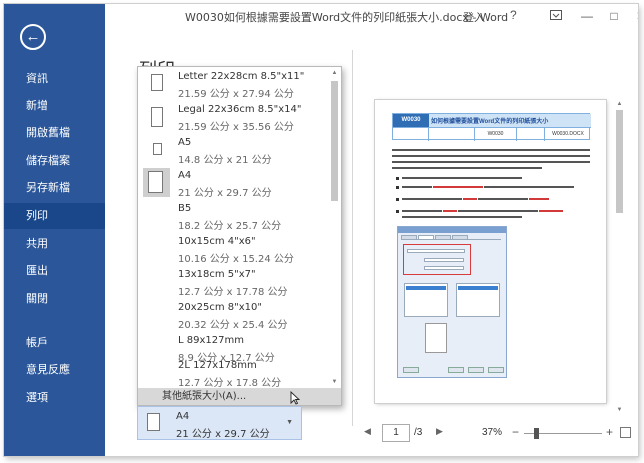 Image resolution: width=644 pixels, height=463 pixels. What do you see at coordinates (54, 106) in the screenshot?
I see `nav-item-new: 新增` at bounding box center [54, 106].